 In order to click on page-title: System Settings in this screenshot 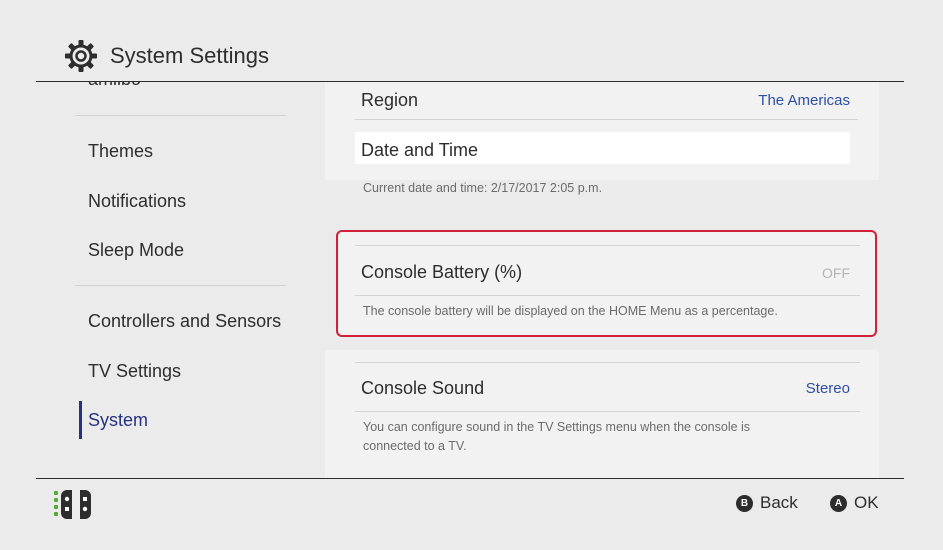, I will do `click(189, 55)`.